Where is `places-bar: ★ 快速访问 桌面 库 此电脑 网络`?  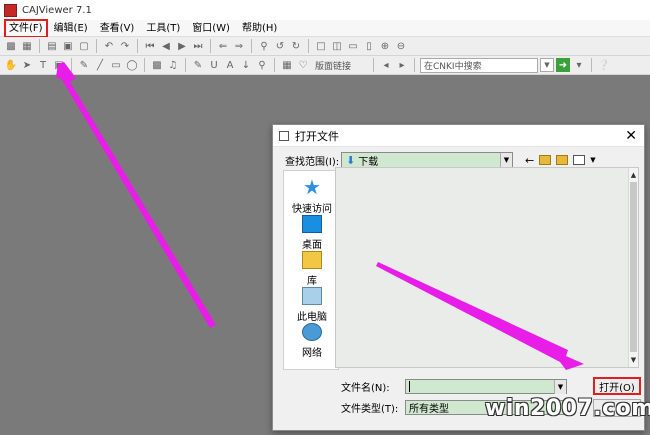 places-bar: ★ 快速访问 桌面 库 此电脑 网络 is located at coordinates (311, 270).